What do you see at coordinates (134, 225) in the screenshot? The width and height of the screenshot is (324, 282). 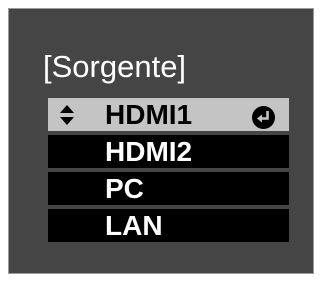 I see `source-item-label: LAN` at bounding box center [134, 225].